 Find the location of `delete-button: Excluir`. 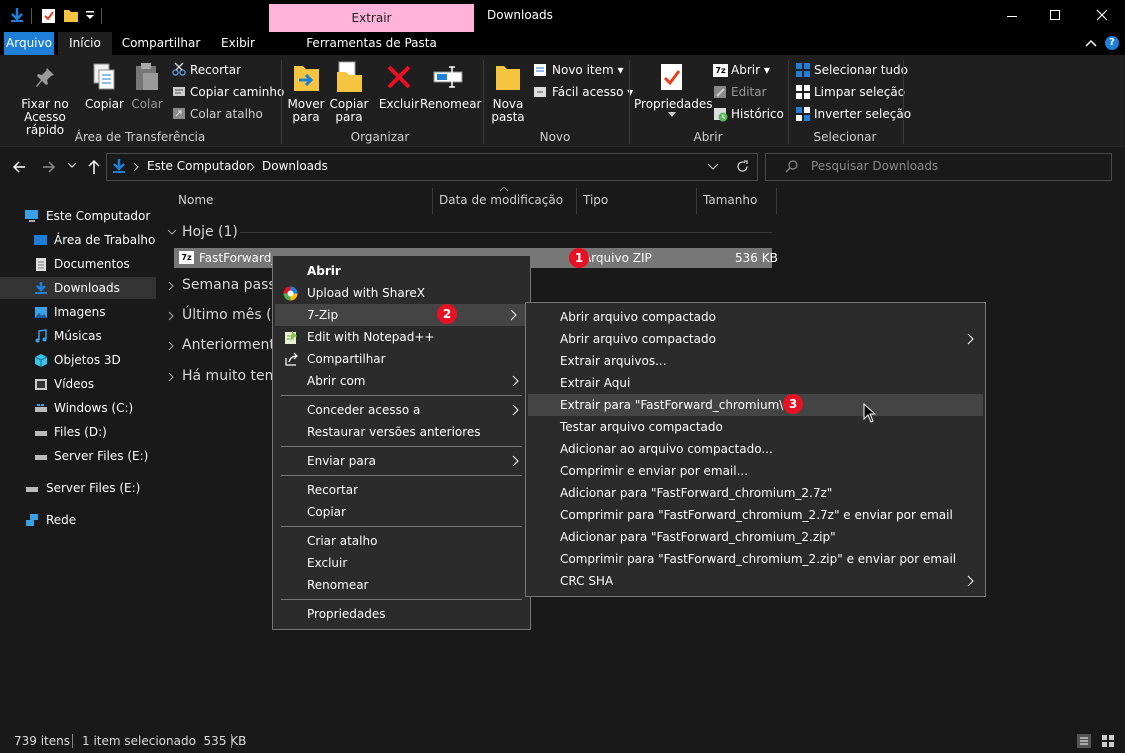

delete-button: Excluir is located at coordinates (399, 104).